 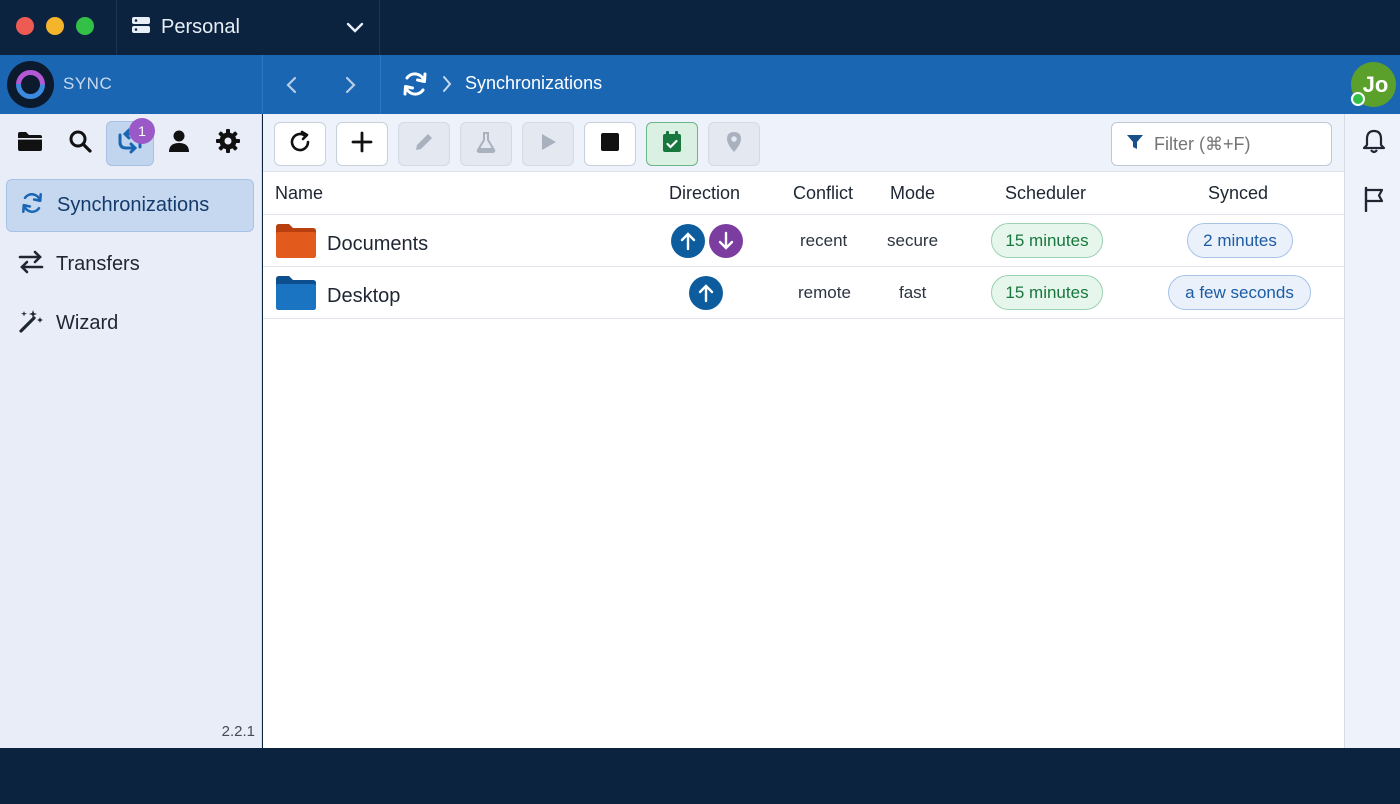 What do you see at coordinates (25, 26) in the screenshot?
I see `close-window-button` at bounding box center [25, 26].